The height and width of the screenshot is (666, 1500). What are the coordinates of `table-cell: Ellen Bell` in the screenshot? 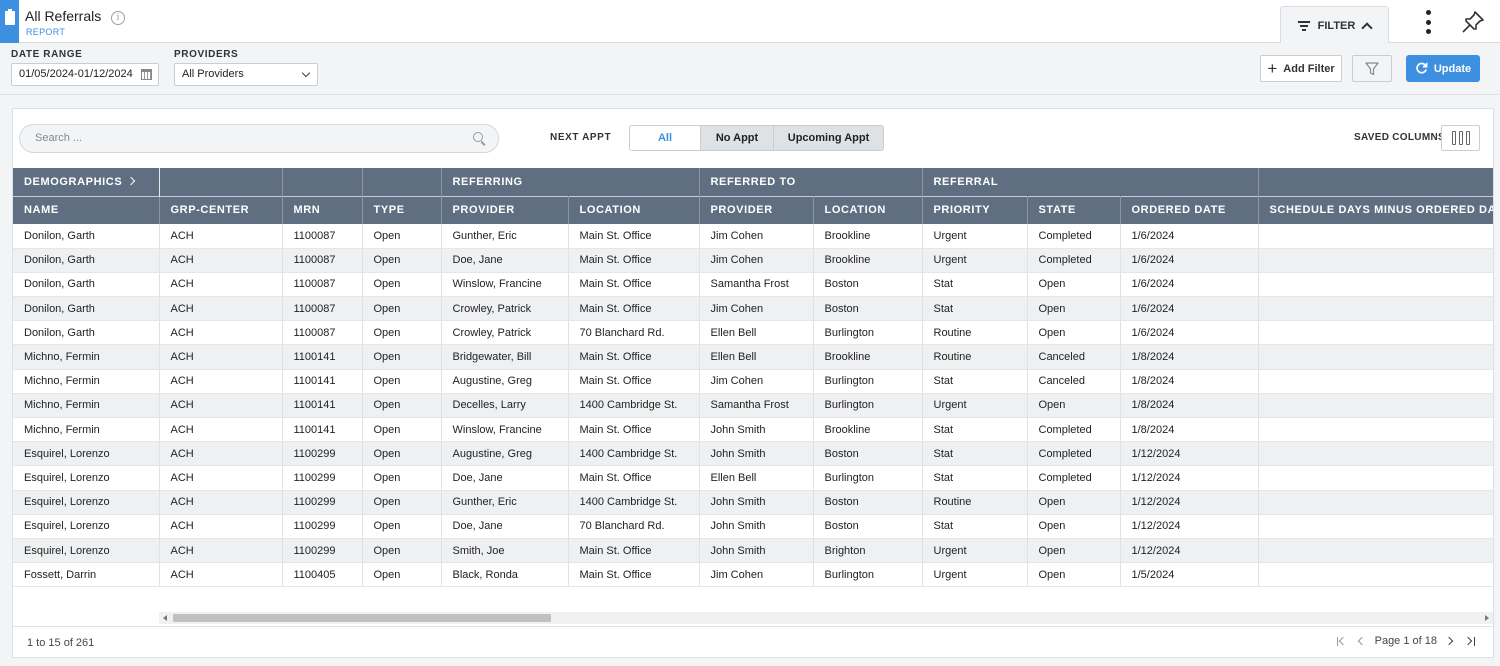 It's located at (756, 478).